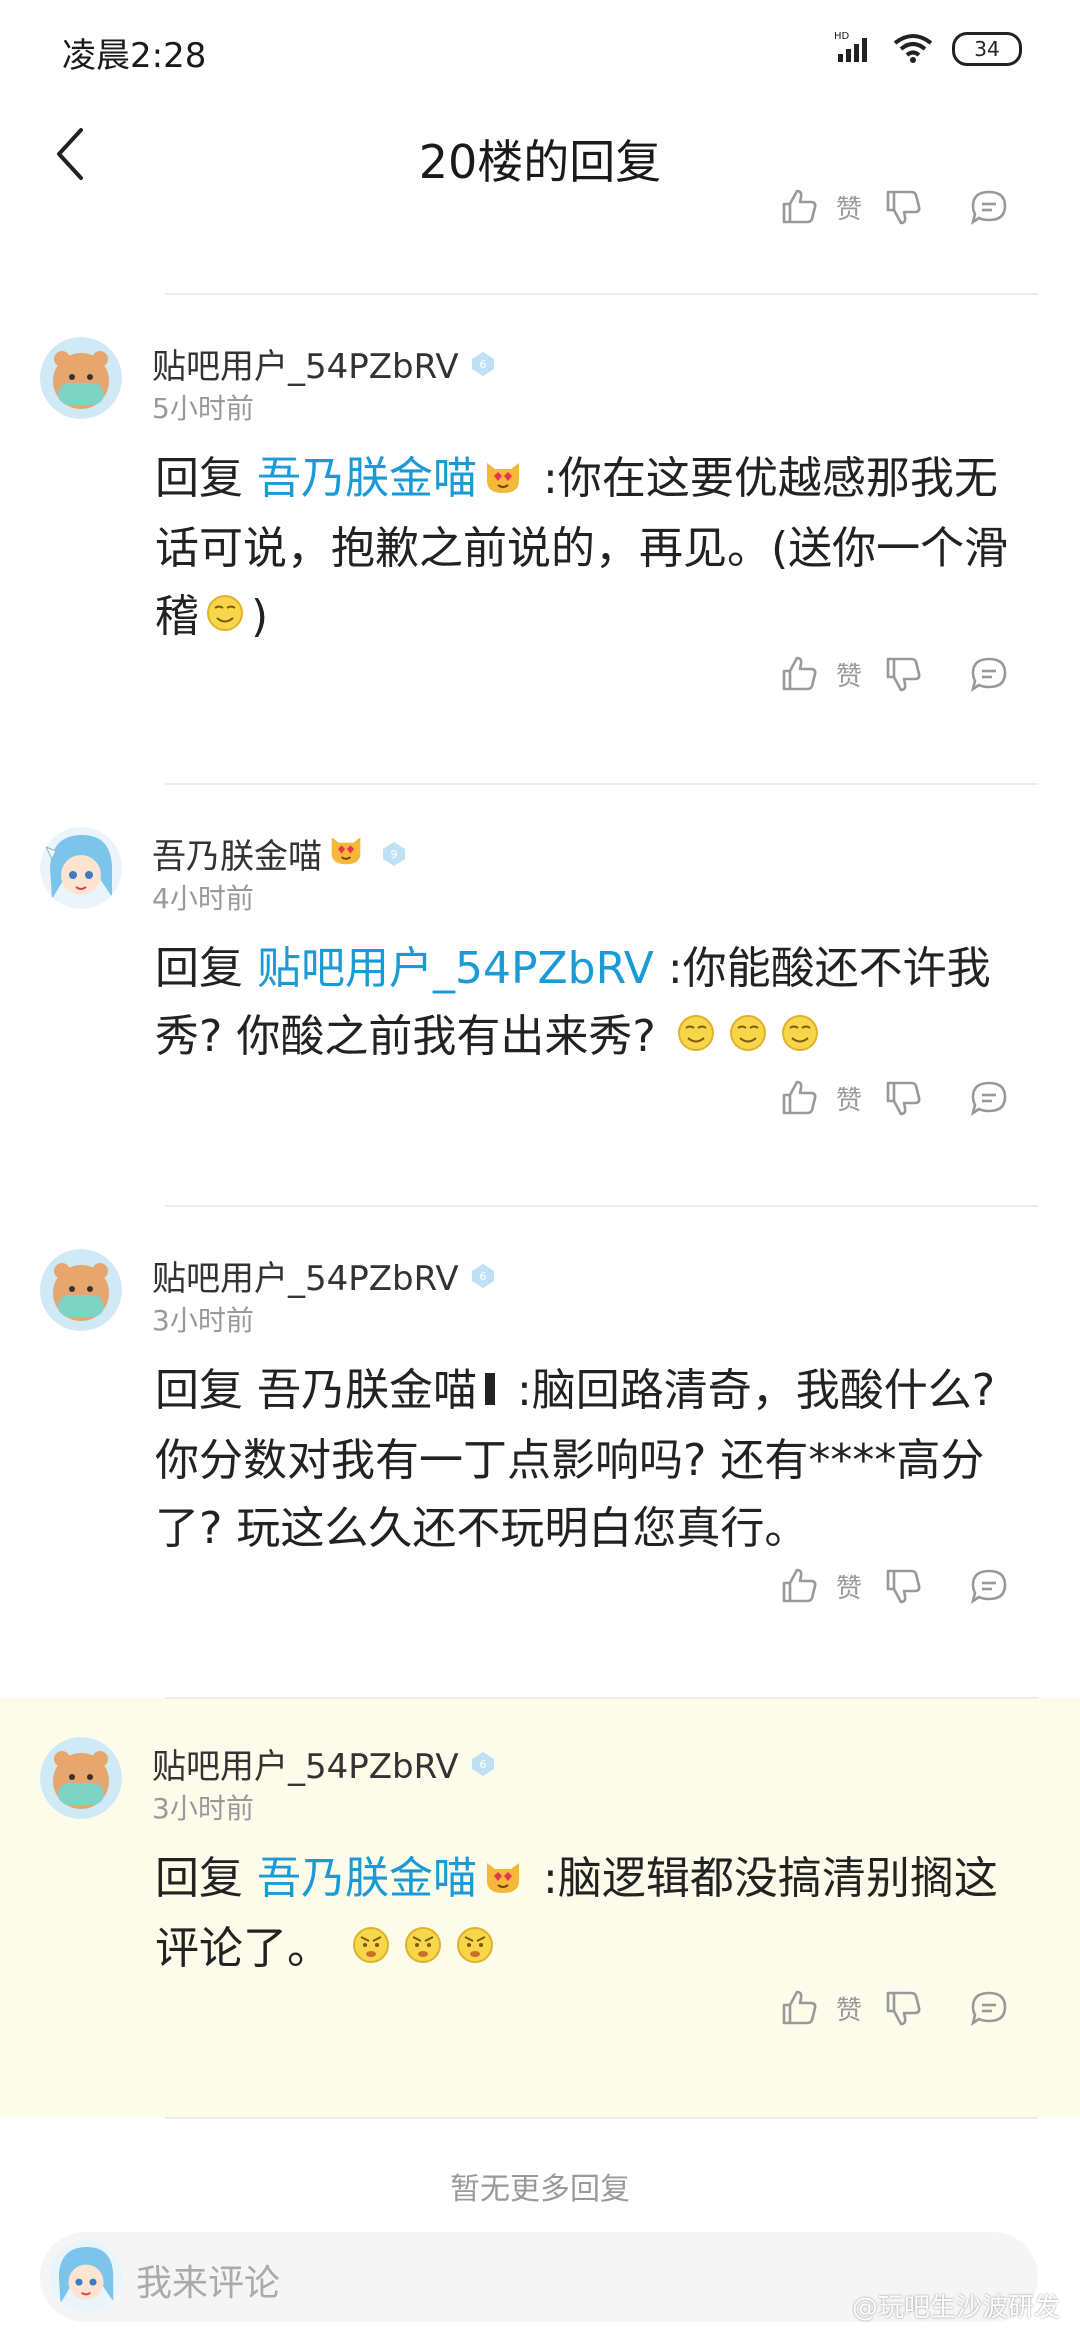 Image resolution: width=1080 pixels, height=2340 pixels. I want to click on status-time: 凌晨2:28, so click(134, 56).